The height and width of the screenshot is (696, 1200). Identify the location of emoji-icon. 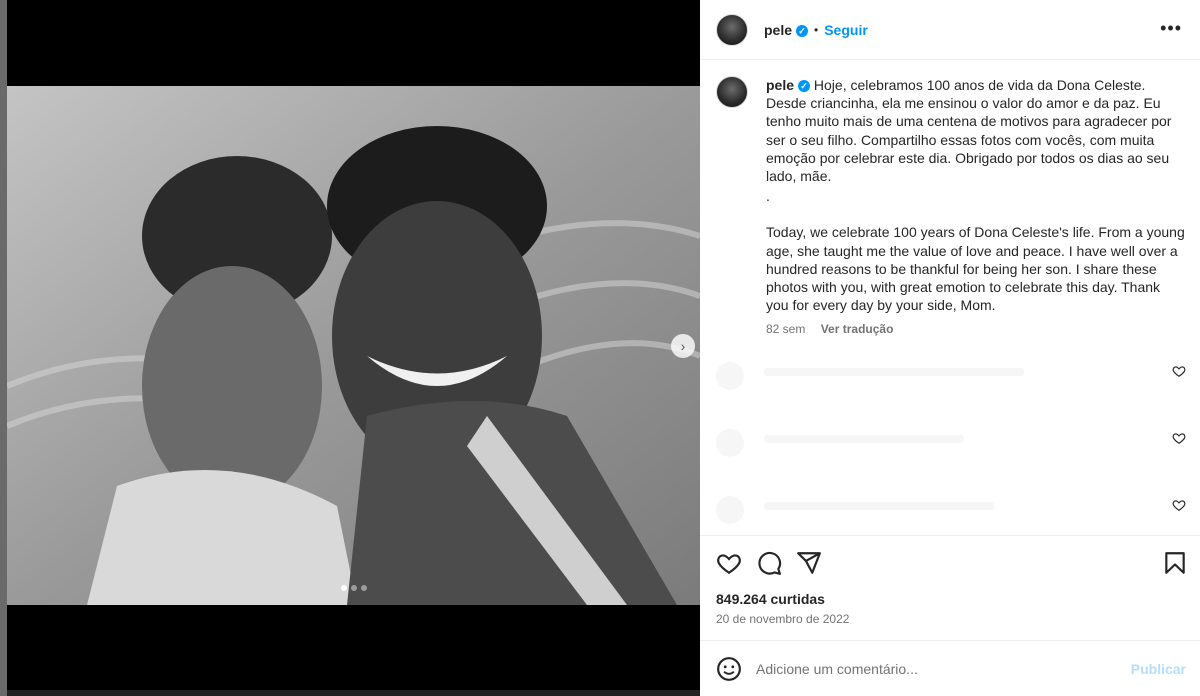
(729, 669).